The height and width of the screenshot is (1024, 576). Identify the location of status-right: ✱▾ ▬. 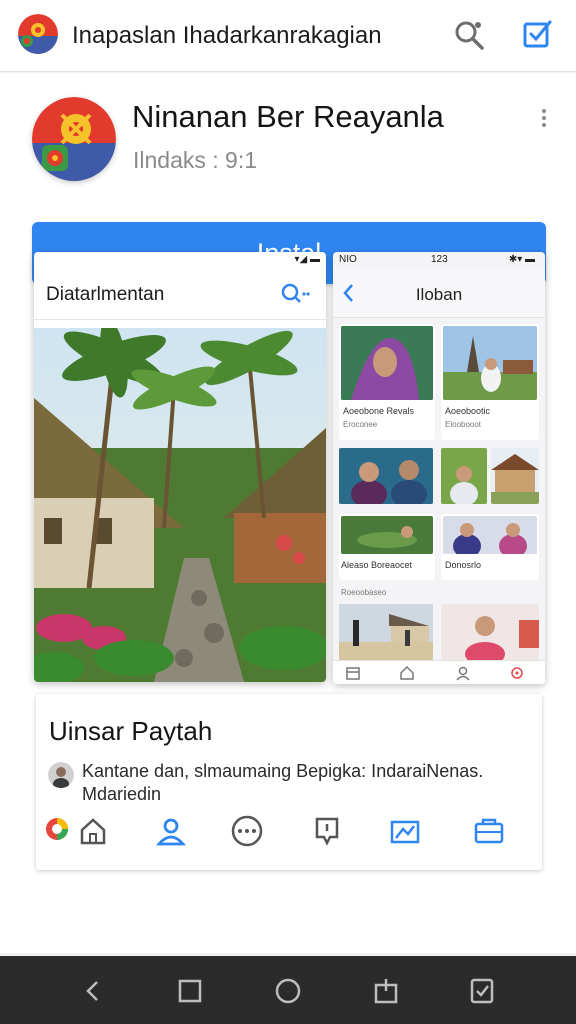
(521, 259).